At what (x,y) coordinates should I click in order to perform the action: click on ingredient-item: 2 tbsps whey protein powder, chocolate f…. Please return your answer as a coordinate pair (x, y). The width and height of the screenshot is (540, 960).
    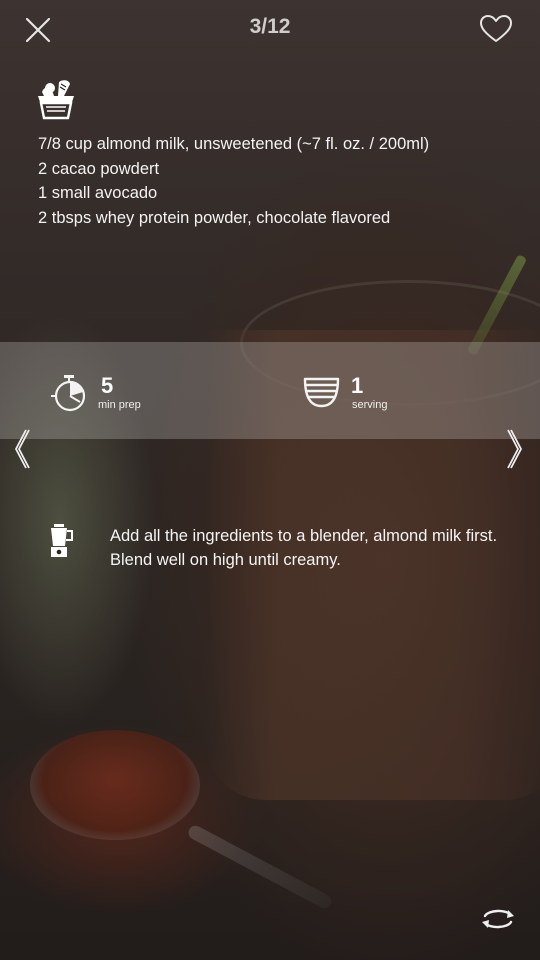
    Looking at the image, I should click on (214, 217).